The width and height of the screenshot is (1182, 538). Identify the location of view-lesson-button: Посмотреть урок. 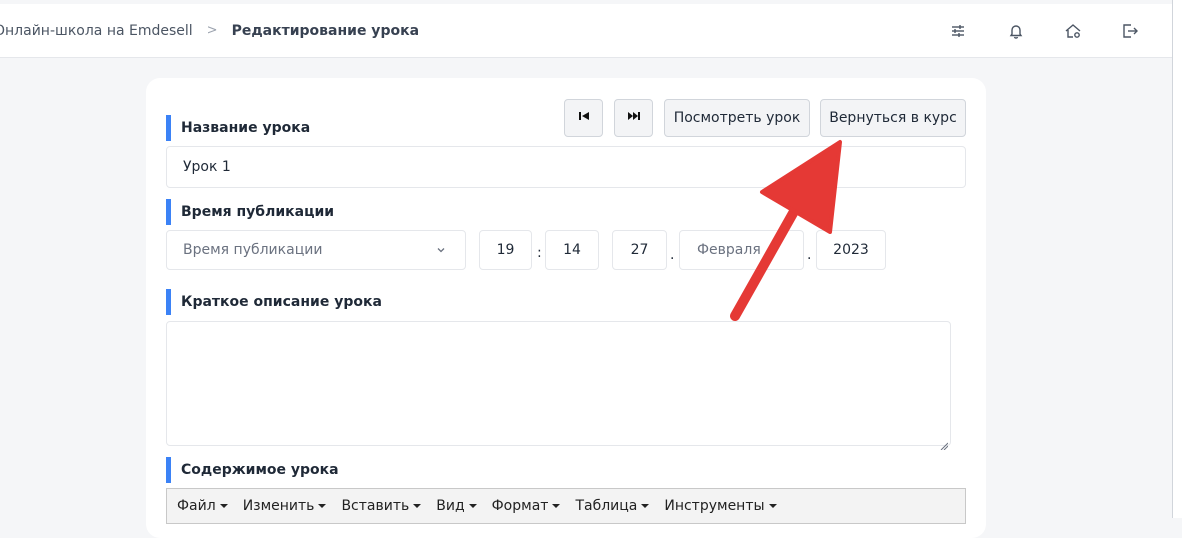
(737, 118).